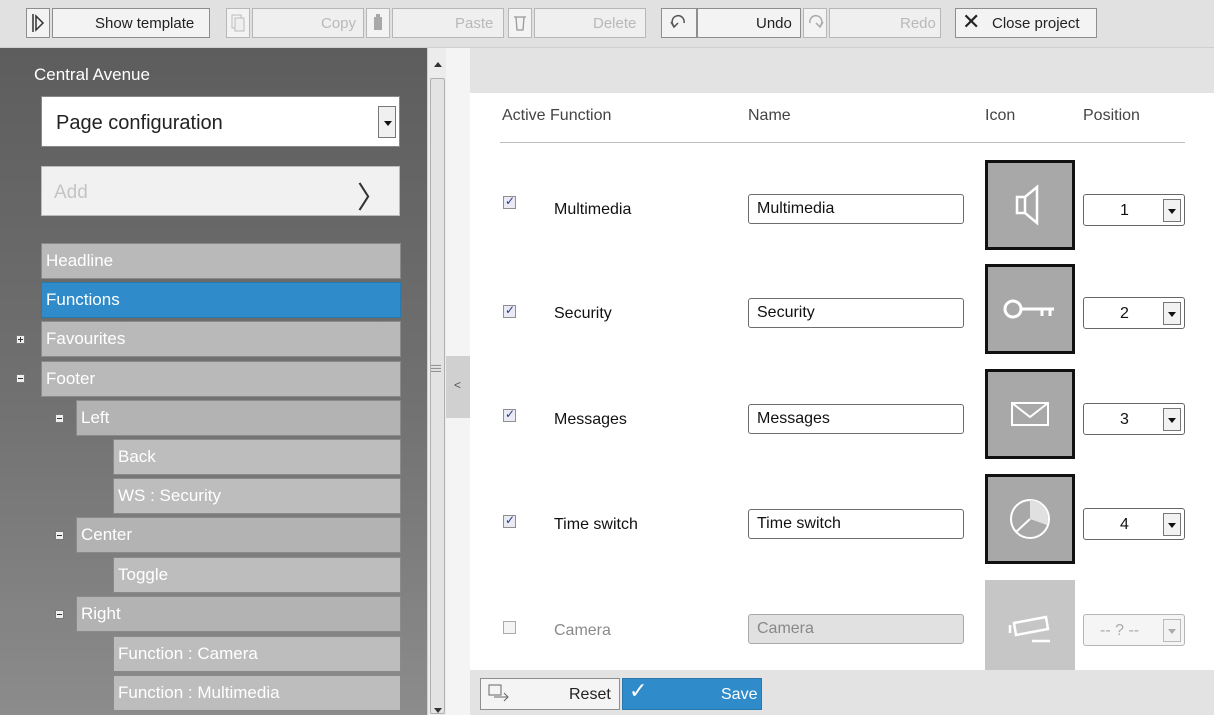 The width and height of the screenshot is (1214, 715). I want to click on function-label: Multimedia, so click(593, 209).